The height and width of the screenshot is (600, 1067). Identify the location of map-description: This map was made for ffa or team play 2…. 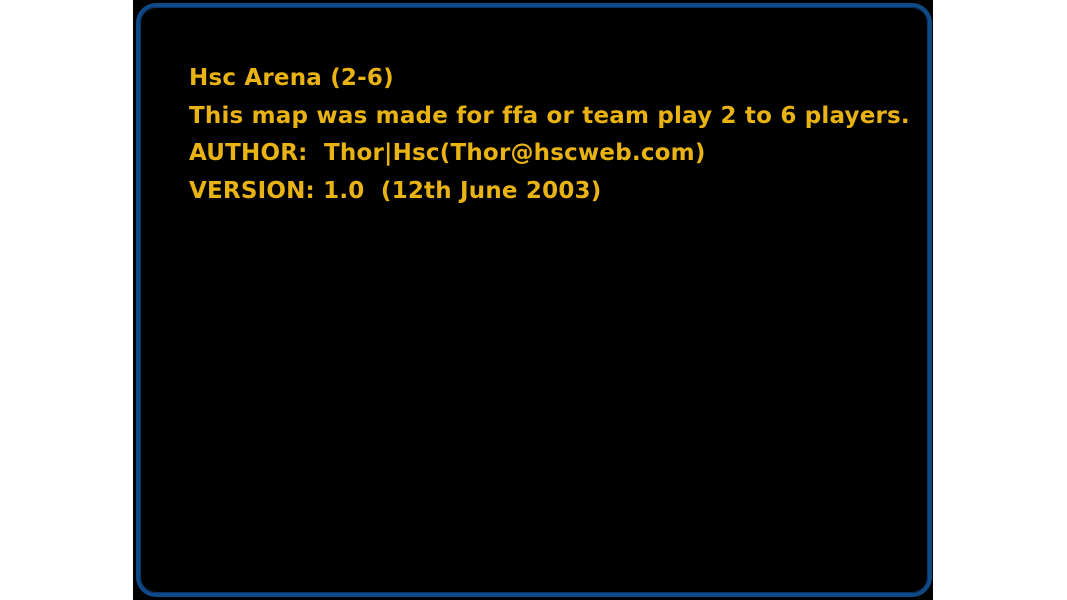
(549, 115).